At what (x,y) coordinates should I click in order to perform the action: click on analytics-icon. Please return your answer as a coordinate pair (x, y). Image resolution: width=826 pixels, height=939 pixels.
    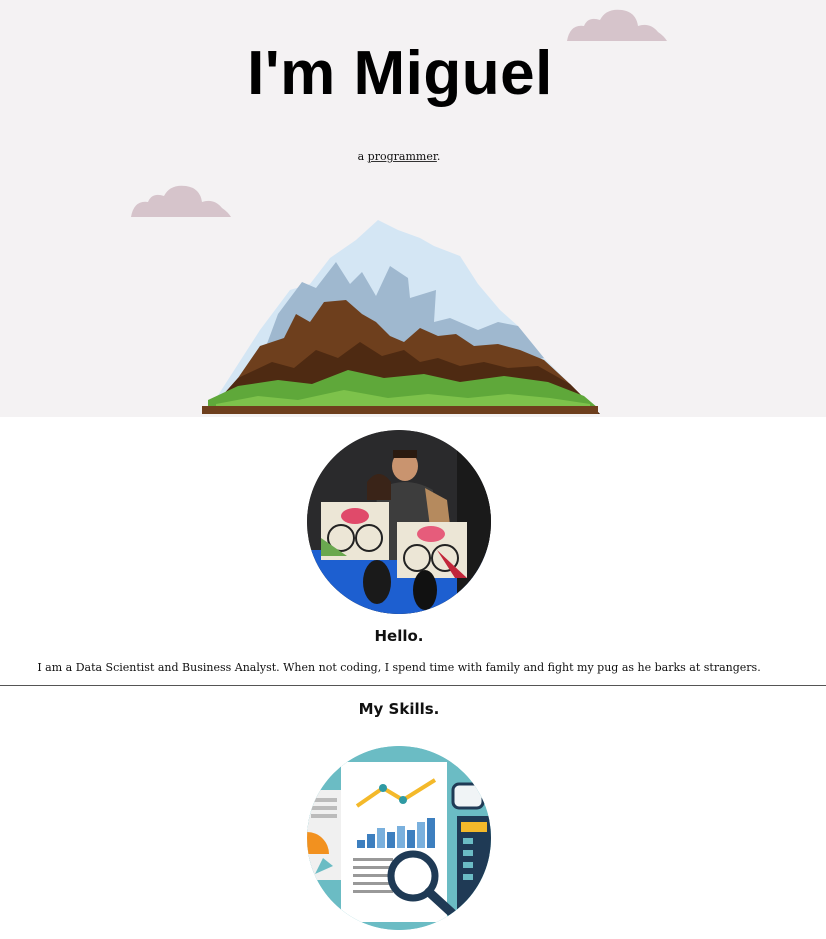
    Looking at the image, I should click on (399, 838).